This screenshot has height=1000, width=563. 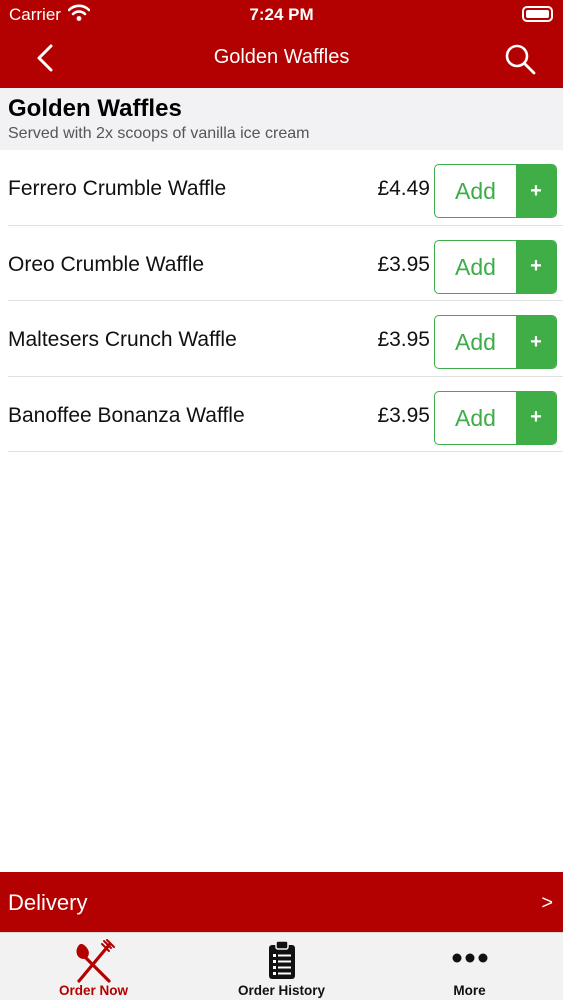 I want to click on status-bar: Carrier 7:24 PM, so click(x=281, y=15).